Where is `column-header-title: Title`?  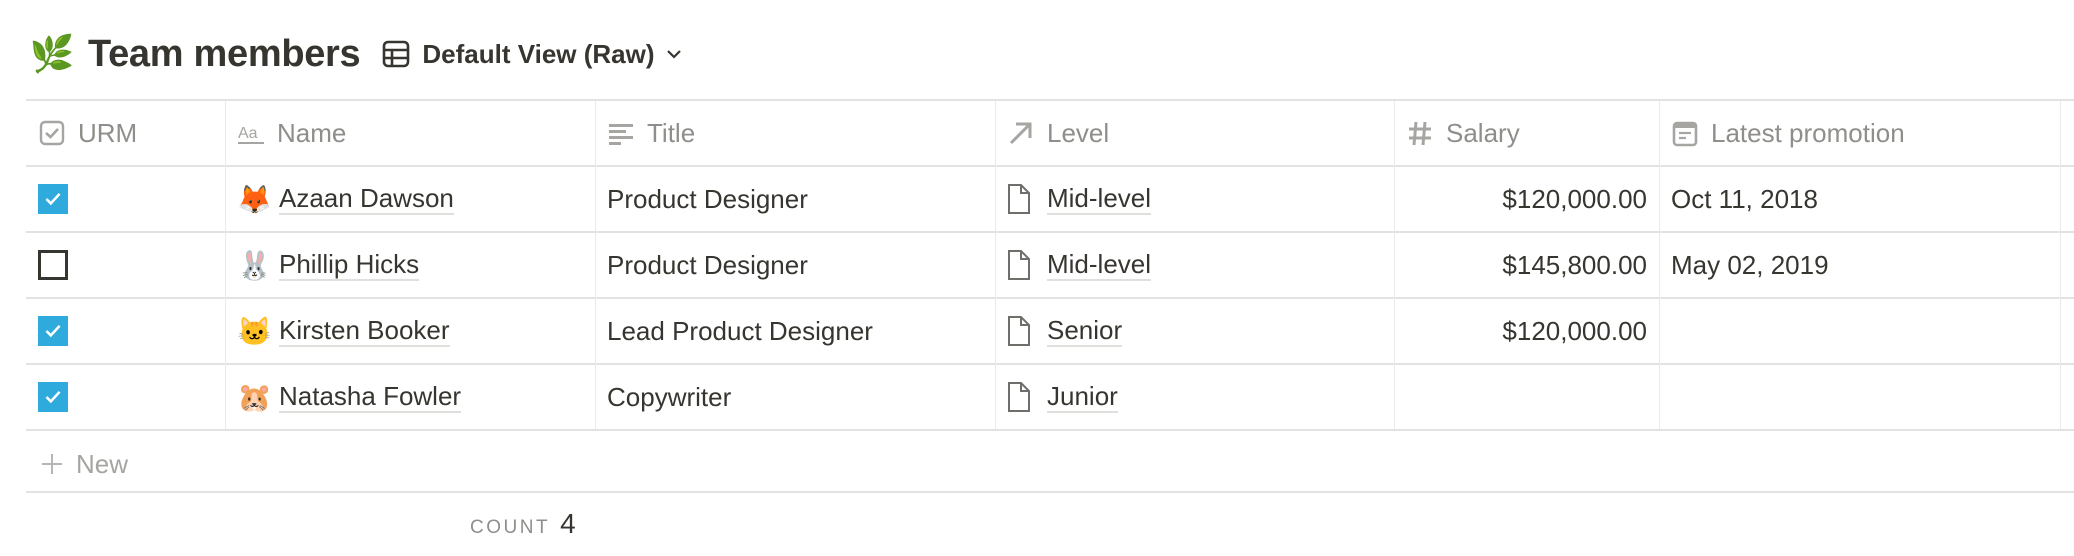 column-header-title: Title is located at coordinates (795, 133).